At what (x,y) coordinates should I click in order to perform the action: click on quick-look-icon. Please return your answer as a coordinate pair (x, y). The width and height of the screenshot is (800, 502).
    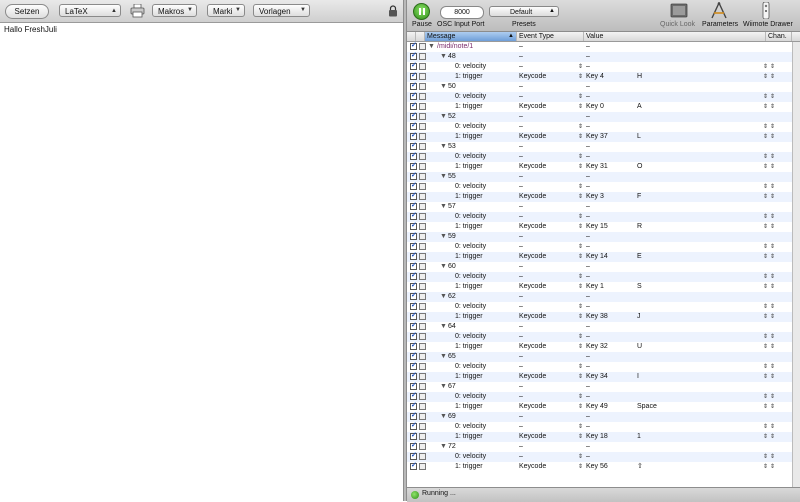
    Looking at the image, I should click on (679, 10).